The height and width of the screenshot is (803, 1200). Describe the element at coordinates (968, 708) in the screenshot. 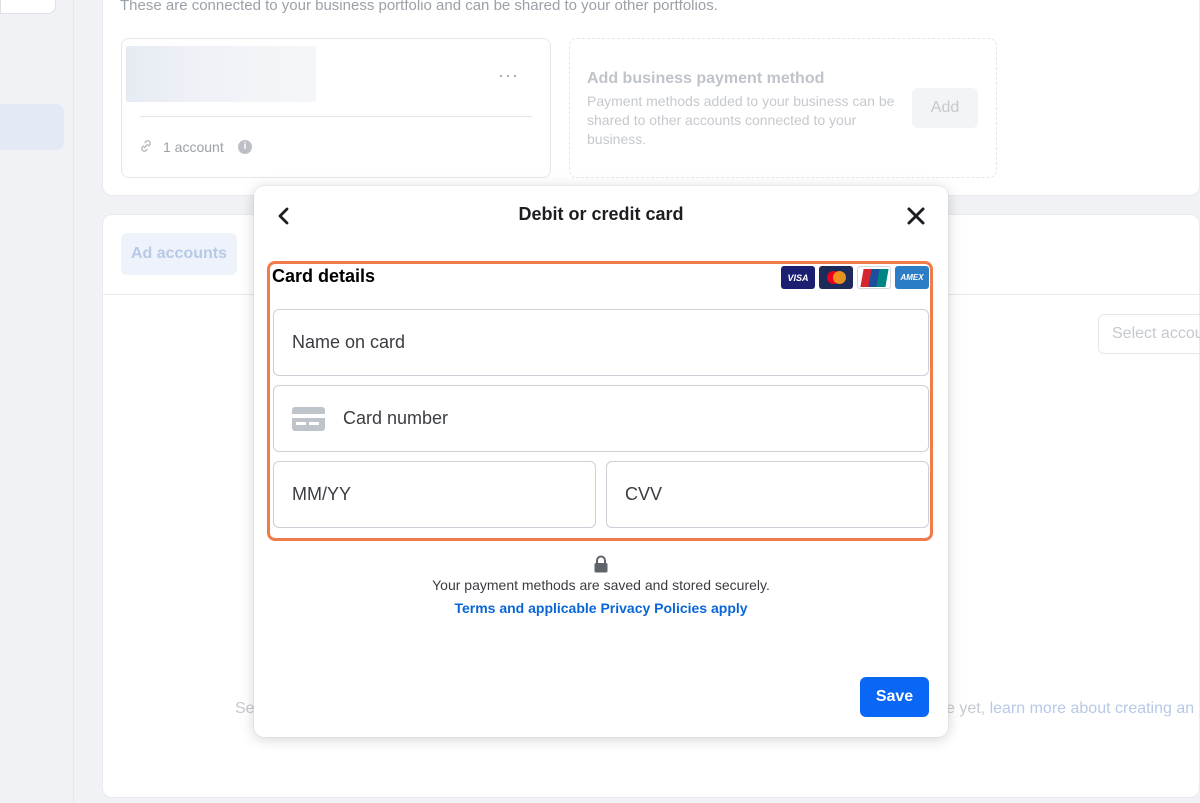

I see `empty-state-text: e yet,` at that location.